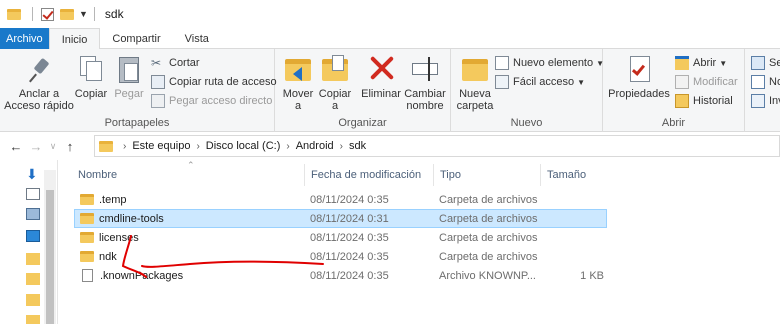 The image size is (780, 324). Describe the element at coordinates (33, 174) in the screenshot. I see `downloads-icon: ⬇` at that location.